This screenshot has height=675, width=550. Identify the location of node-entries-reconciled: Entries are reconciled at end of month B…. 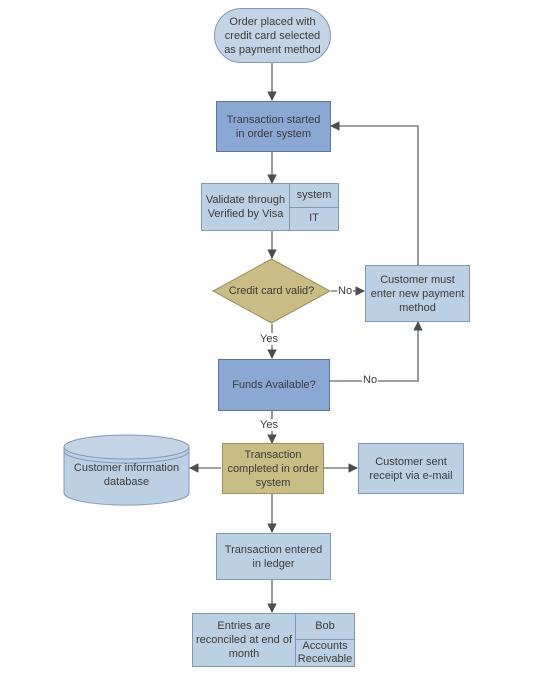
(273, 640).